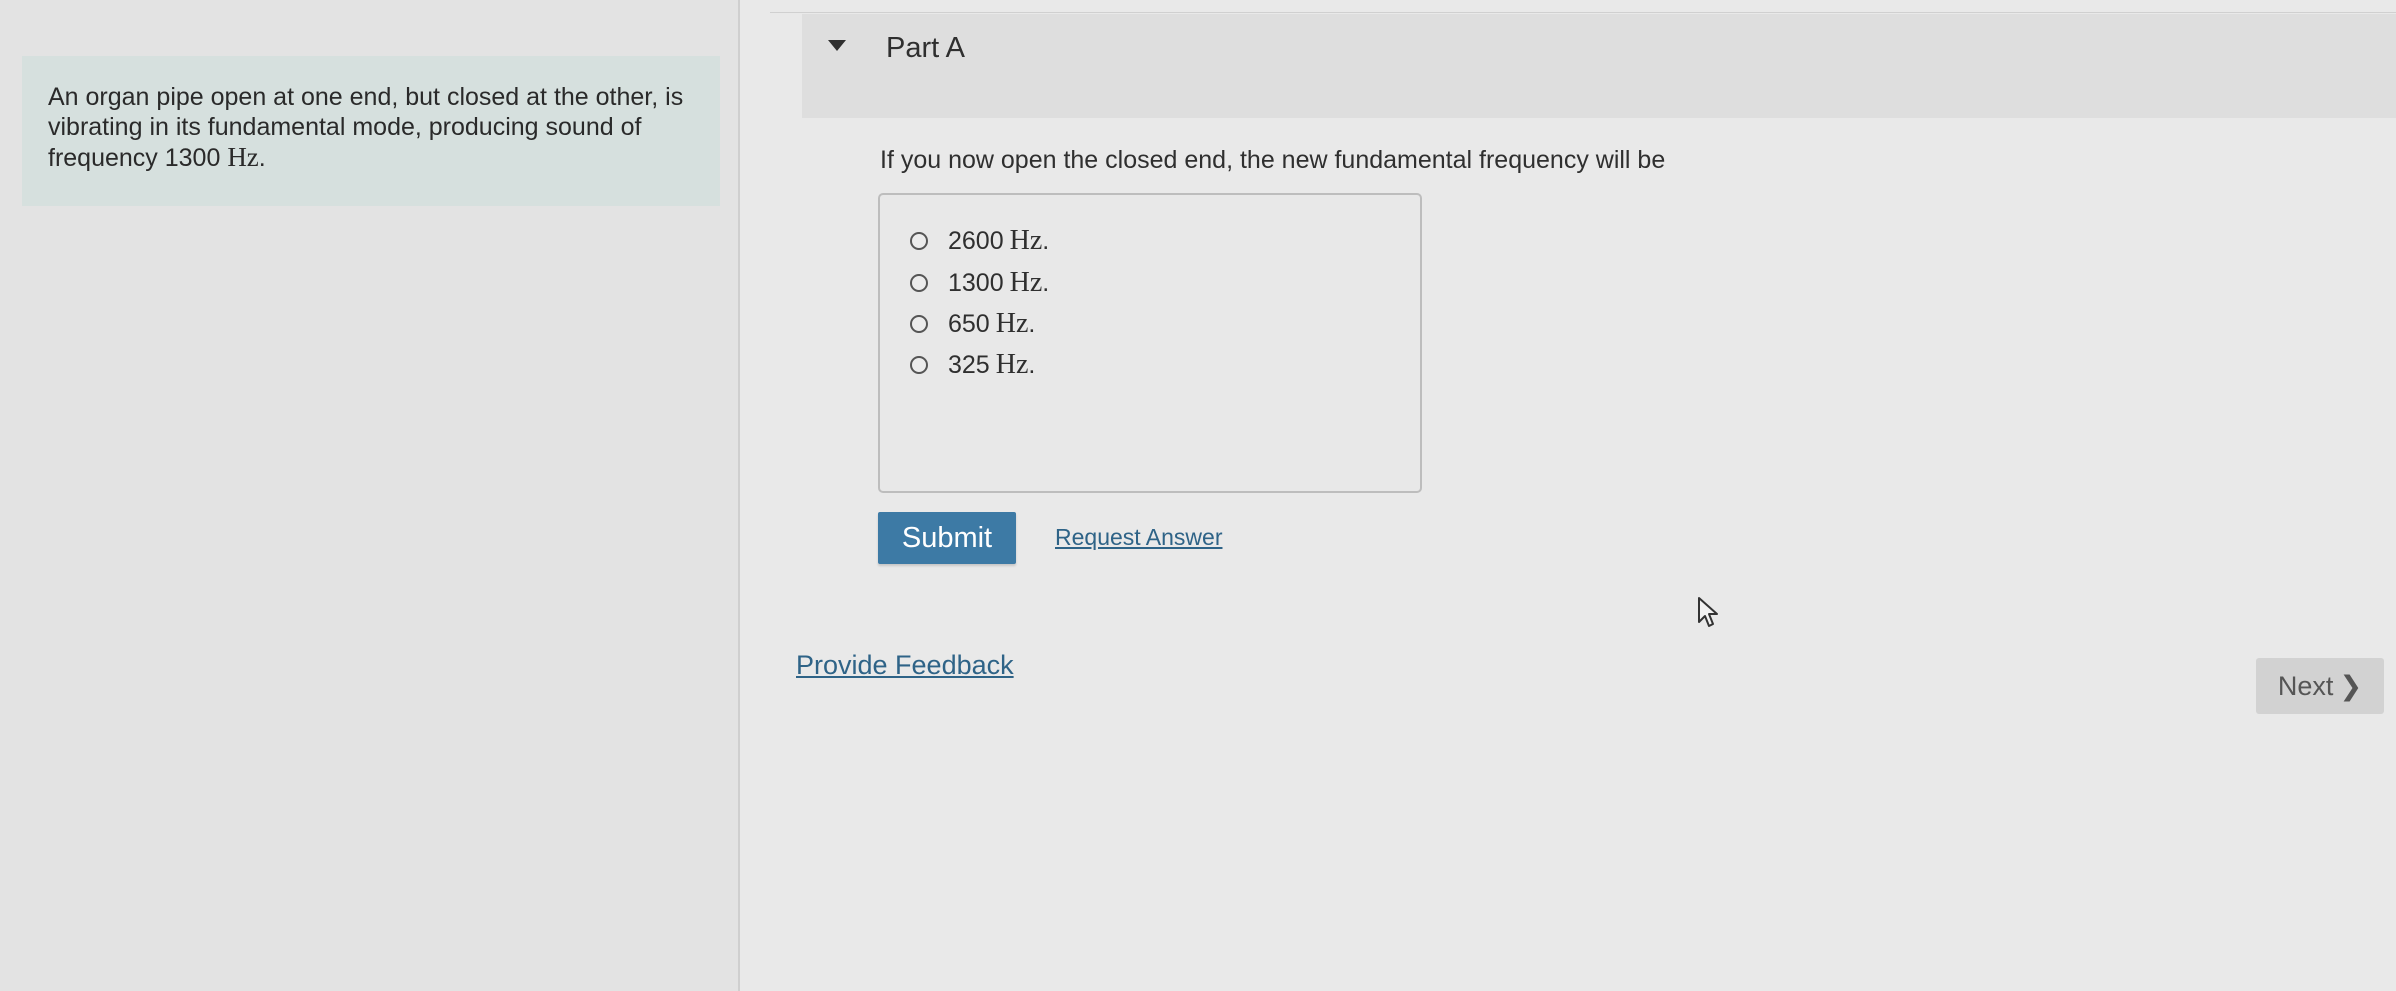 The height and width of the screenshot is (991, 2396). What do you see at coordinates (2305, 685) in the screenshot?
I see `next-label: Next` at bounding box center [2305, 685].